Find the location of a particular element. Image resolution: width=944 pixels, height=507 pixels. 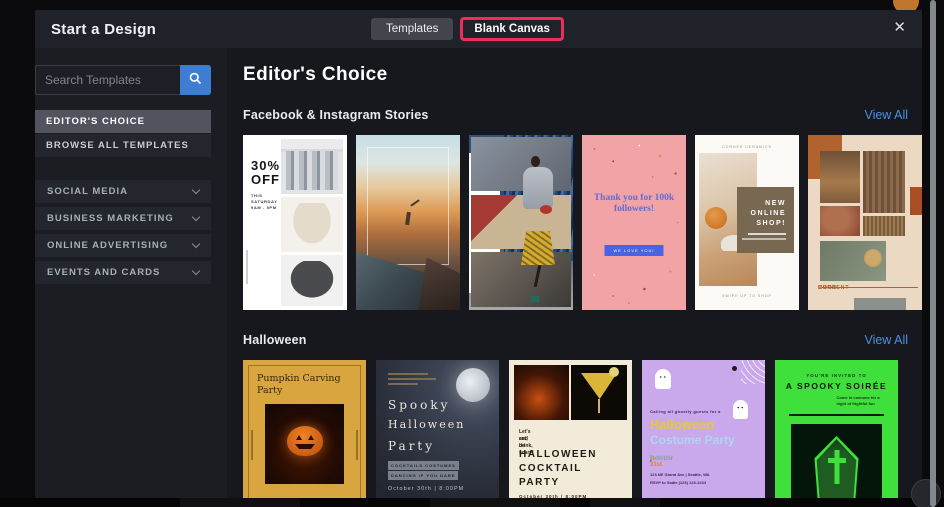

dark-sweater-photo is located at coordinates (312, 280).